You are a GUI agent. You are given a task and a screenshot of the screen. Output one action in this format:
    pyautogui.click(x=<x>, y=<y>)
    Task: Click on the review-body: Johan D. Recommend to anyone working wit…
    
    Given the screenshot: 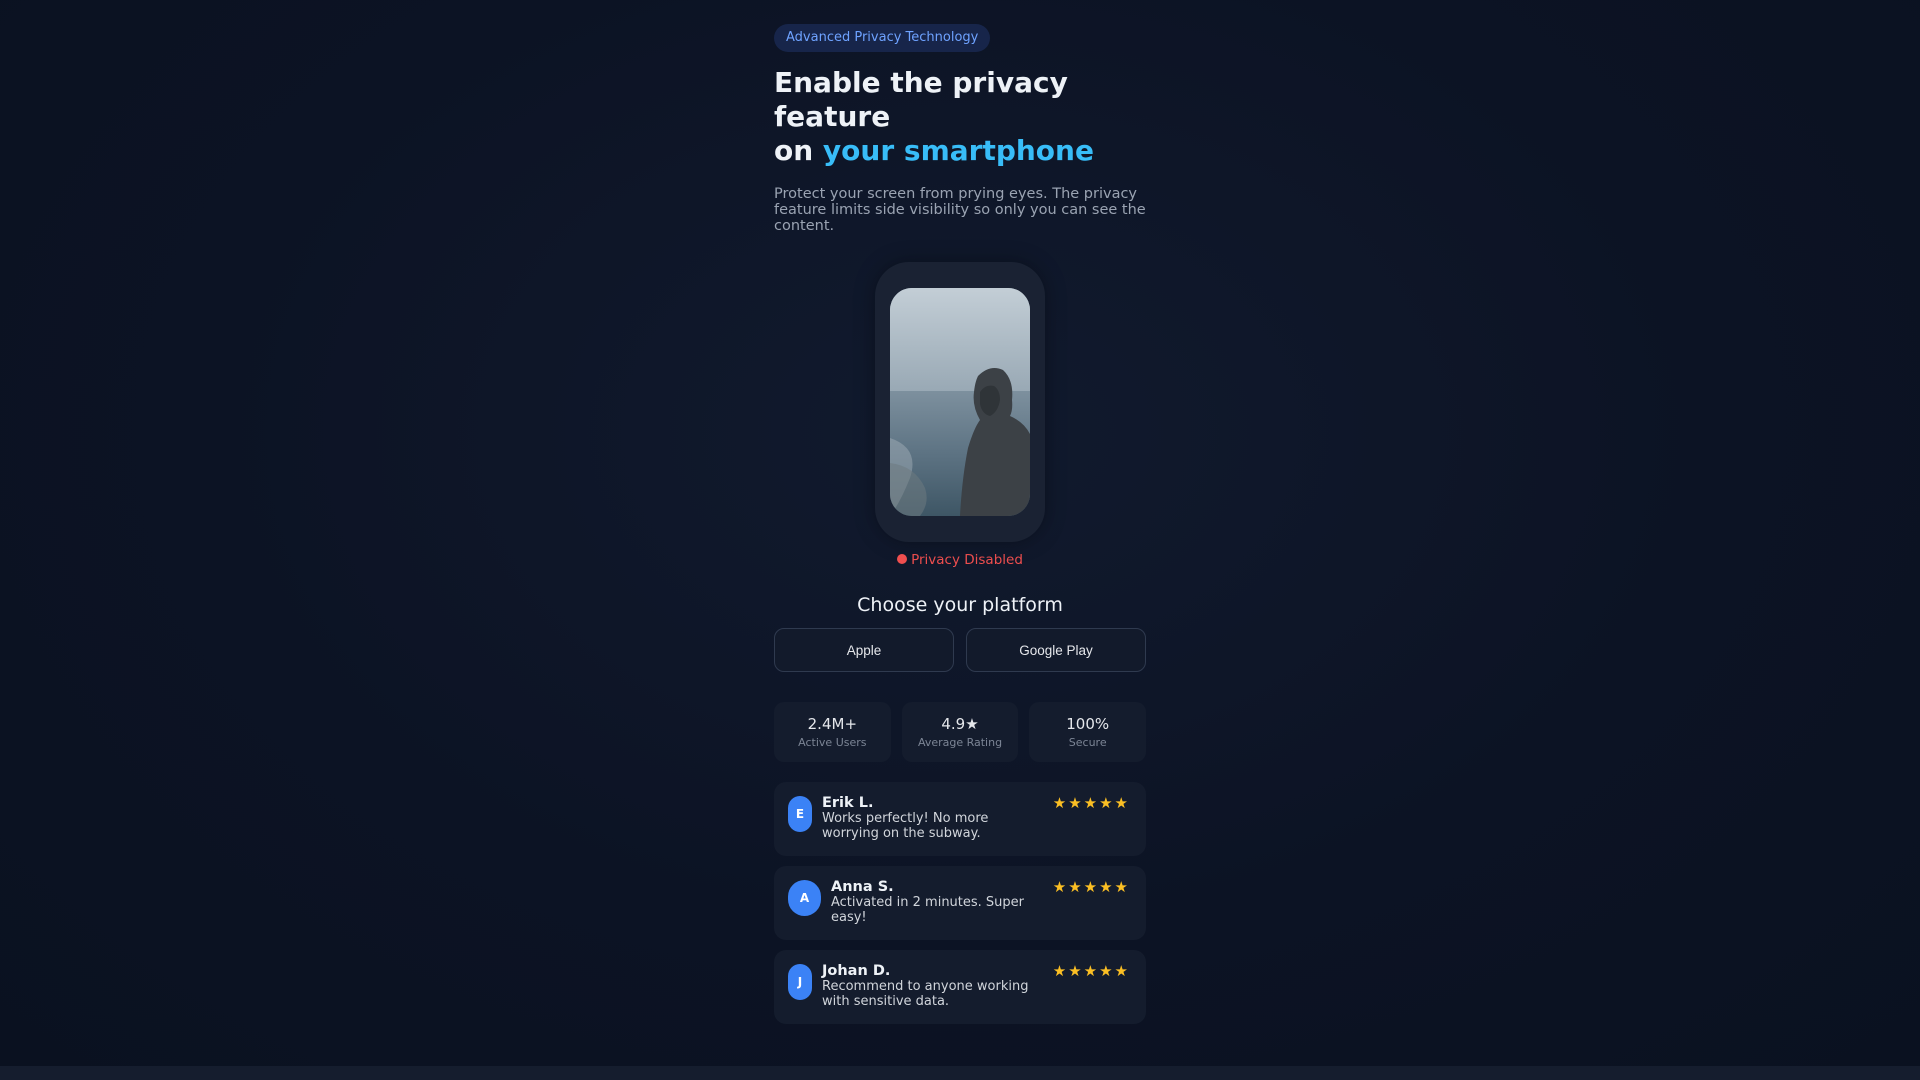 What is the action you would take?
    pyautogui.click(x=932, y=986)
    